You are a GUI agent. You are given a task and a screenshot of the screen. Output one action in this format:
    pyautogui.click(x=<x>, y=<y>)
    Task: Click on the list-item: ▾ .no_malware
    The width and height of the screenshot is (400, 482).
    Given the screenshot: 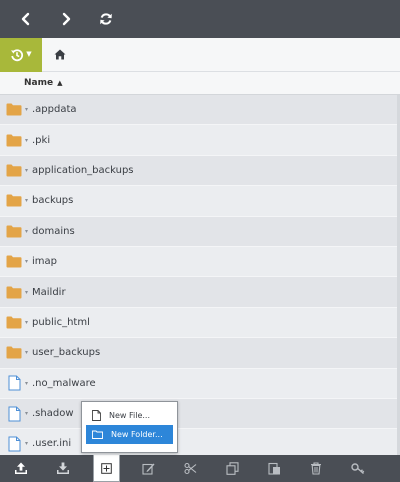 What is the action you would take?
    pyautogui.click(x=200, y=383)
    